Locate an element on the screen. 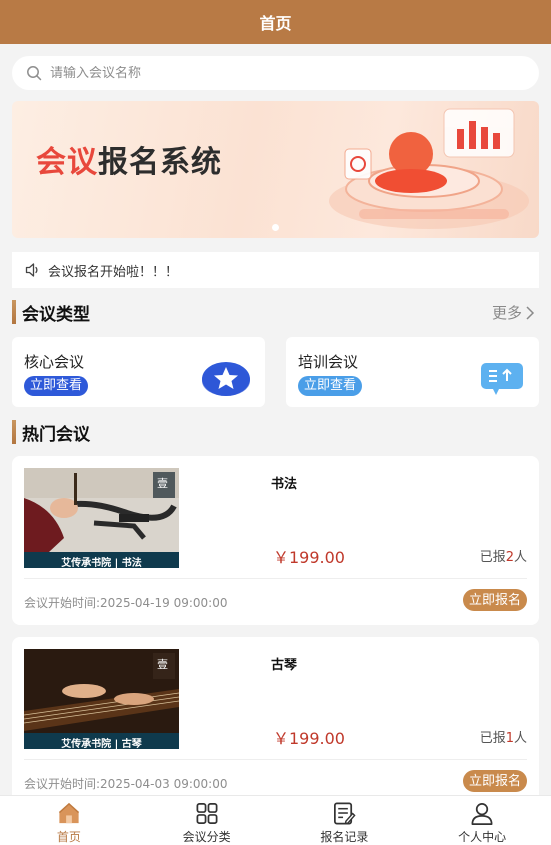  page-title: 首页 is located at coordinates (275, 23).